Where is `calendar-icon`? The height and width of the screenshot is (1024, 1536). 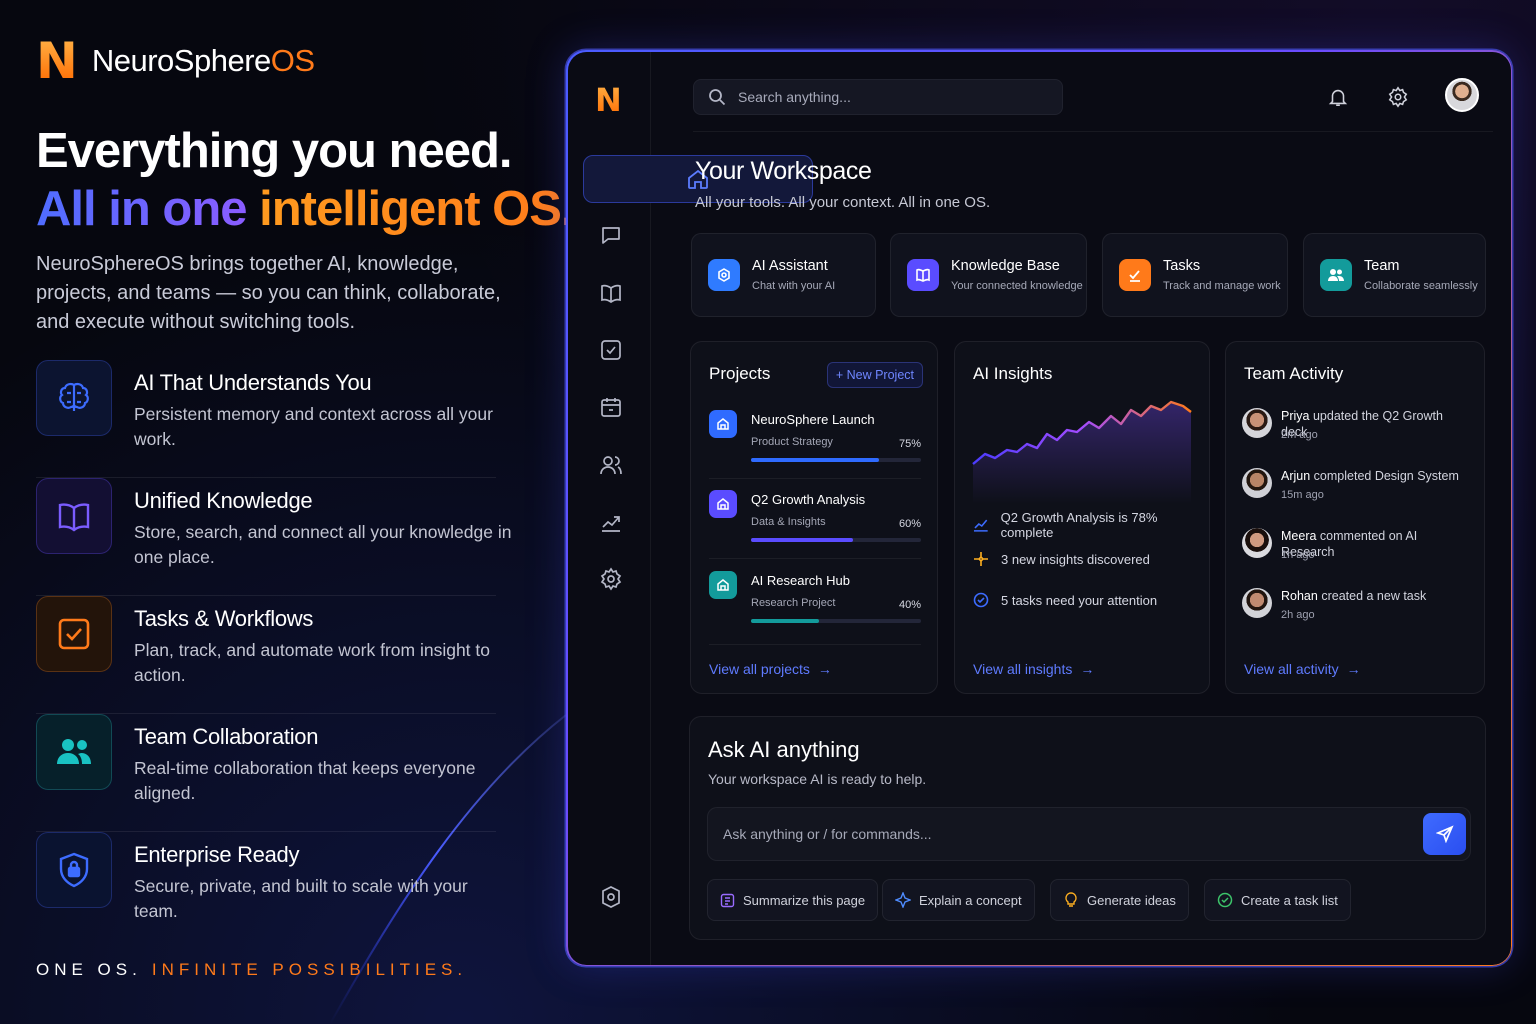
calendar-icon is located at coordinates (611, 407).